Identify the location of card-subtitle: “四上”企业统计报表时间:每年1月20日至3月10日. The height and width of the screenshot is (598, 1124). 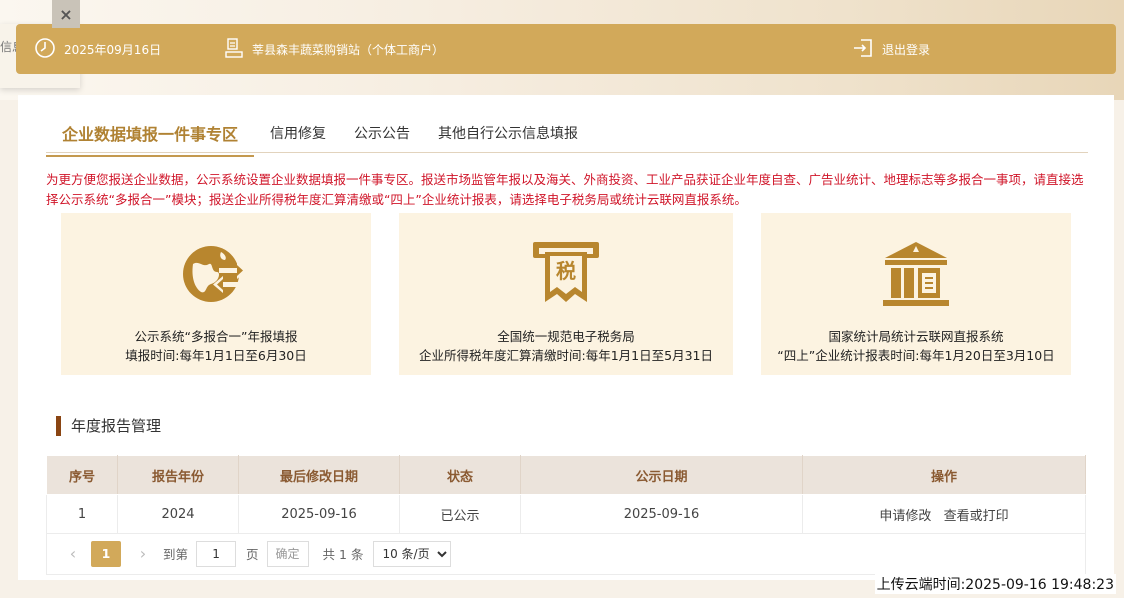
(916, 355).